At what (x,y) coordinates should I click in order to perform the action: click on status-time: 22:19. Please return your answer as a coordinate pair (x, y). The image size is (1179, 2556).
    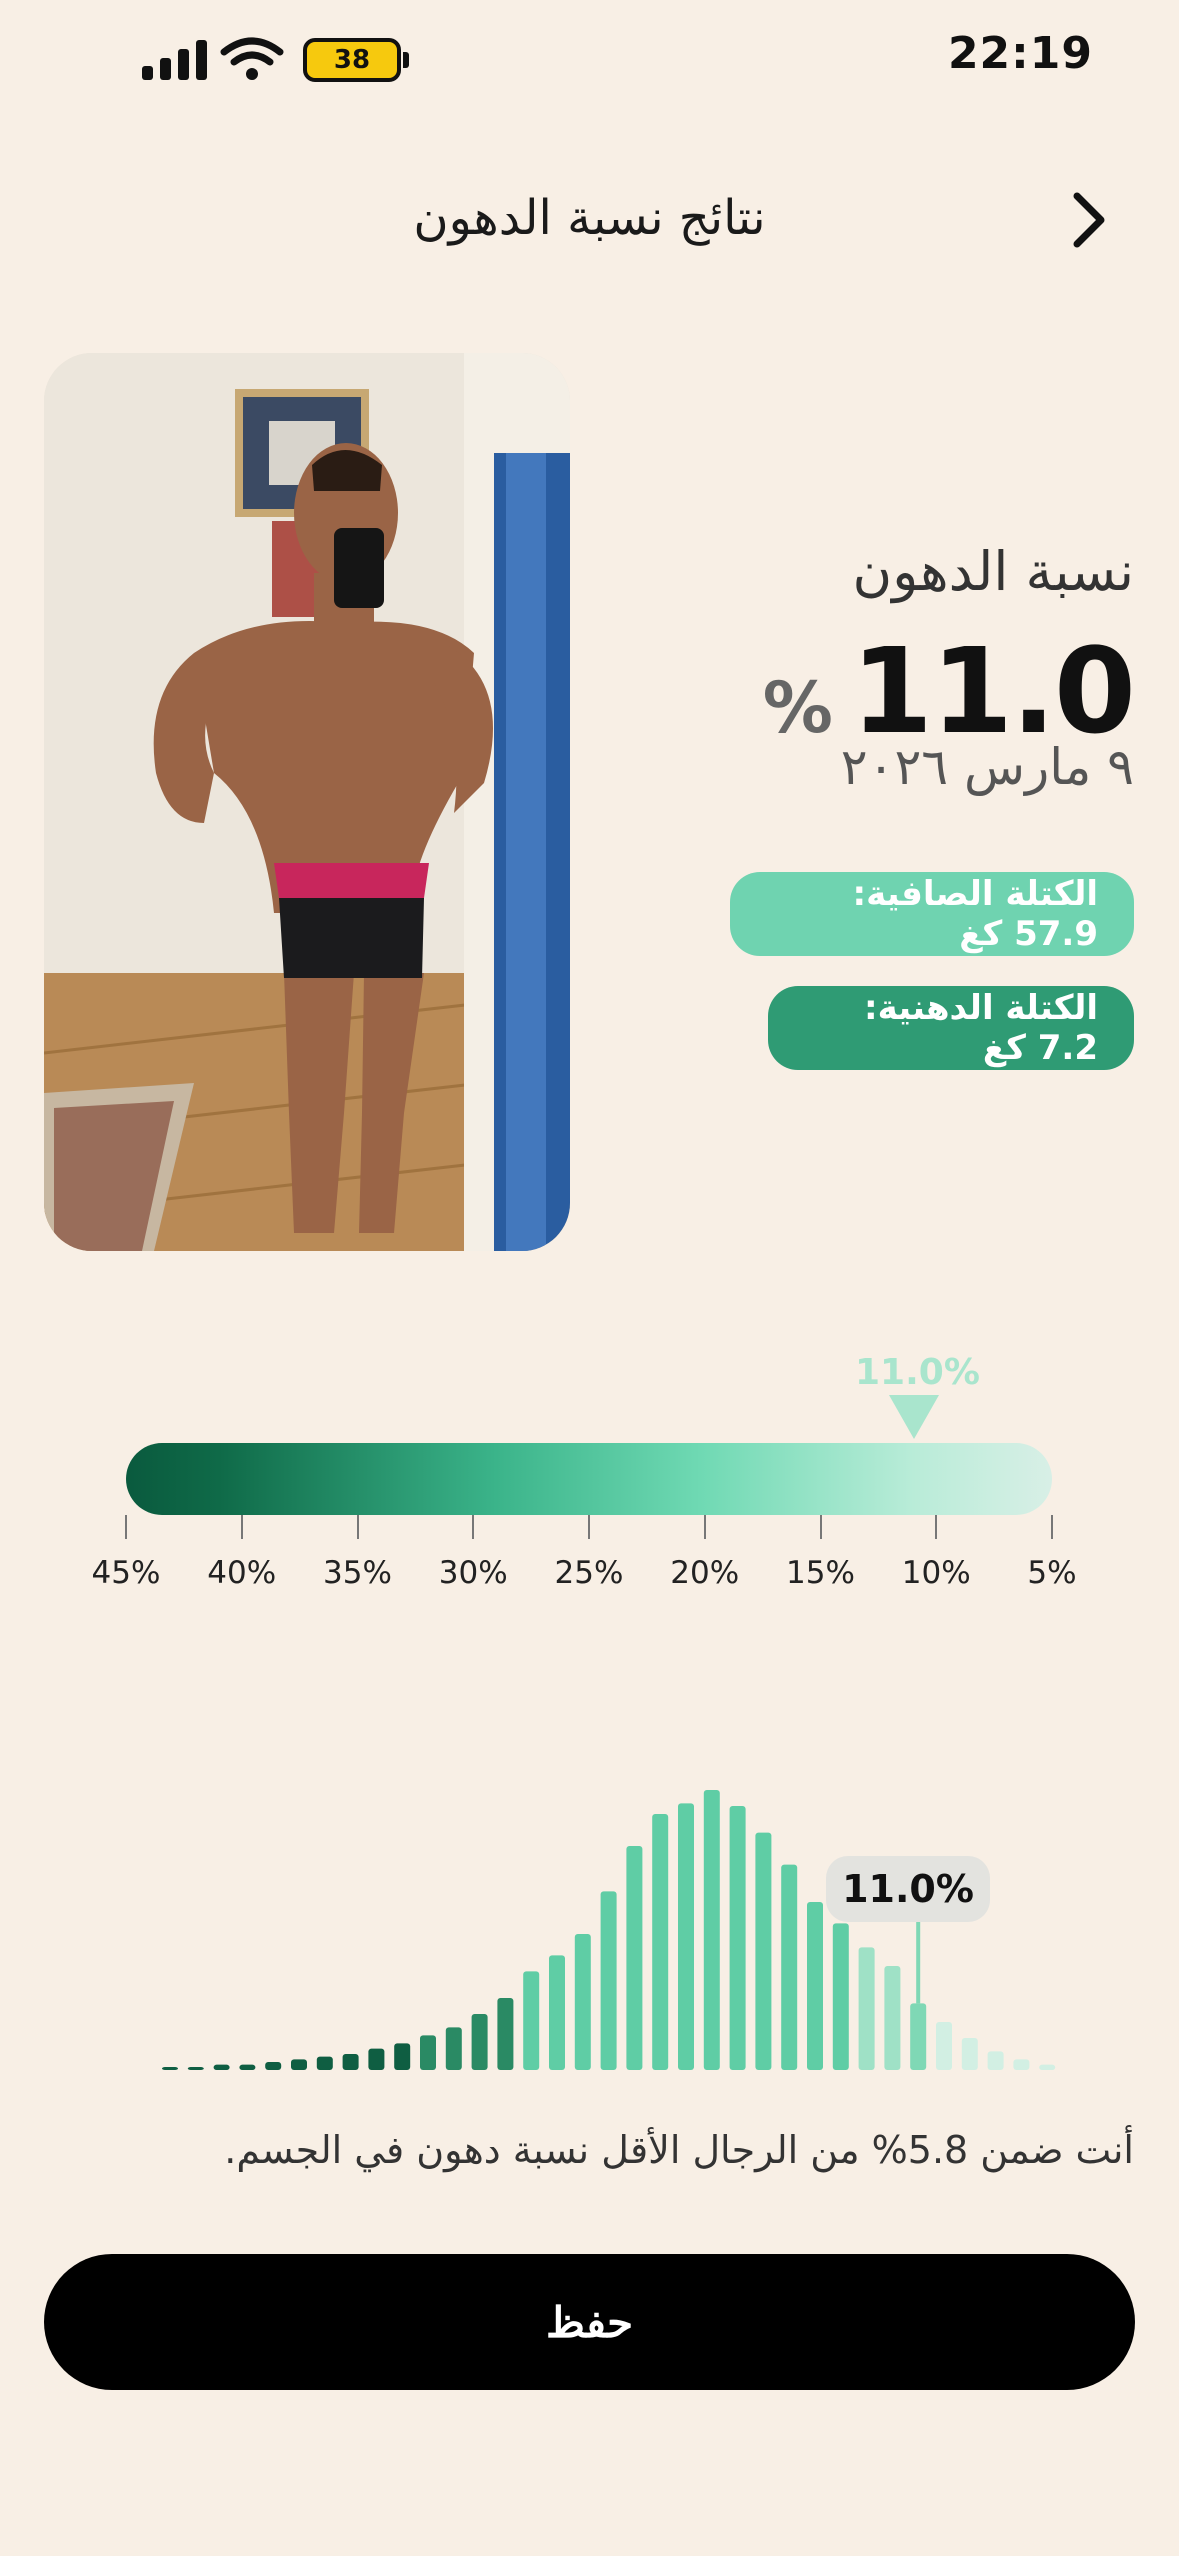
    Looking at the image, I should click on (1020, 53).